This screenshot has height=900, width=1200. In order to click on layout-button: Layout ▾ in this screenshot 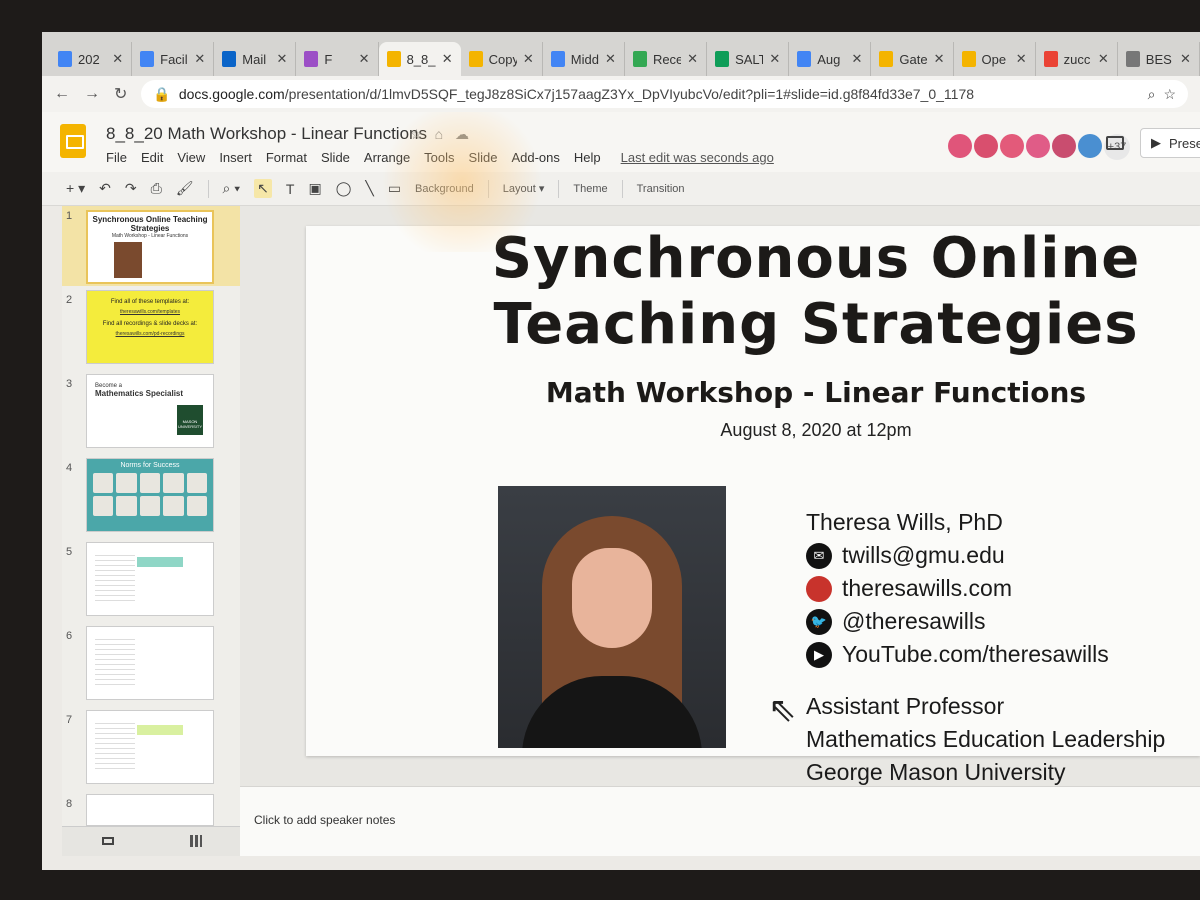, I will do `click(524, 188)`.